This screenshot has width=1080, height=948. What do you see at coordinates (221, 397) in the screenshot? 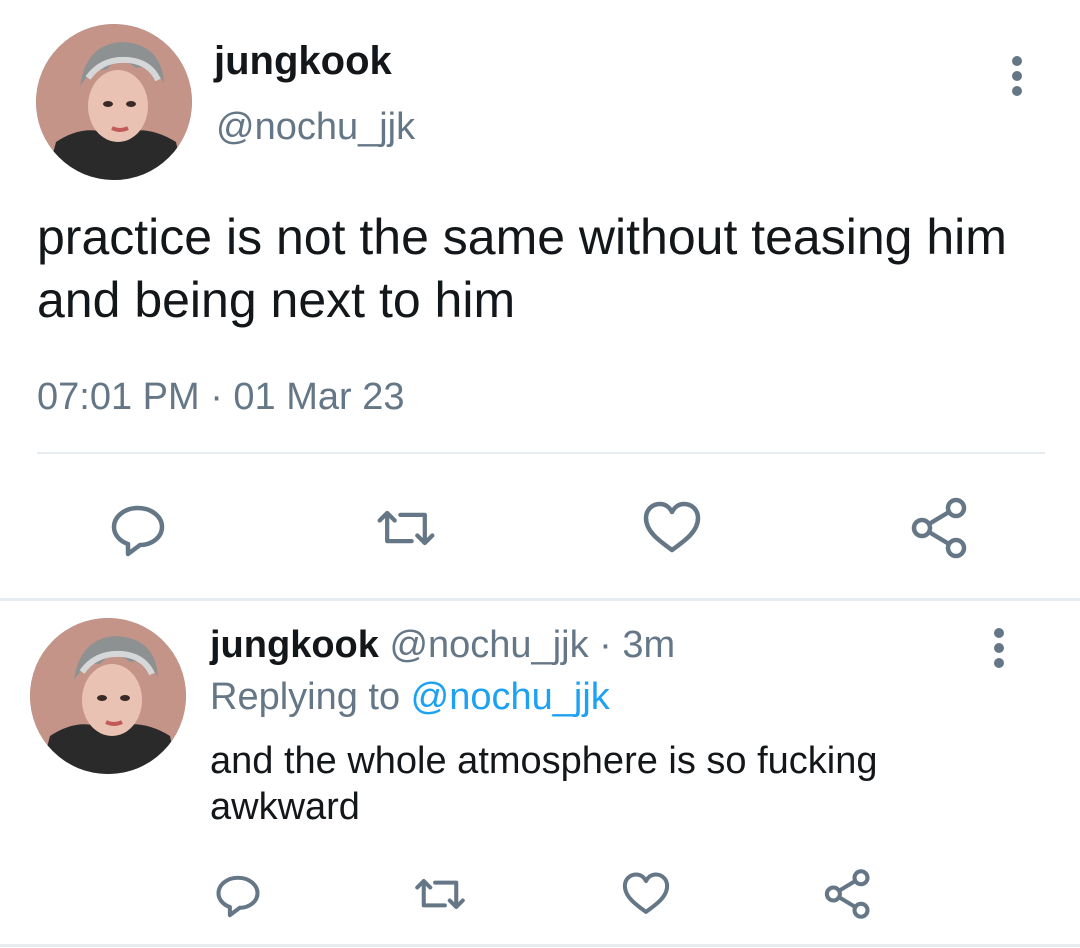
I see `tweet-timestamp: 07:01 PM · 01 Mar 23` at bounding box center [221, 397].